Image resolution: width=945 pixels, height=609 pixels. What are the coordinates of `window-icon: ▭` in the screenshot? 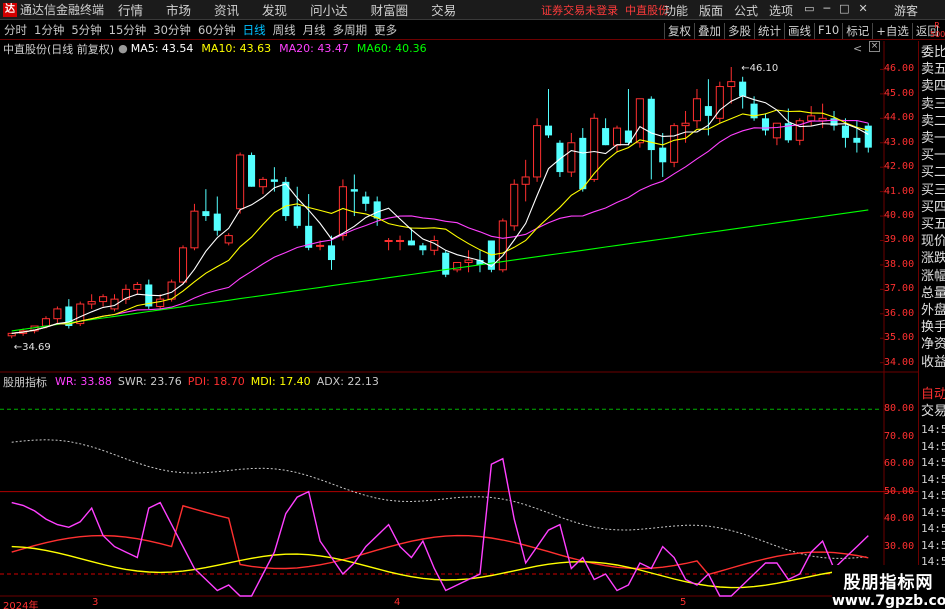 It's located at (809, 10).